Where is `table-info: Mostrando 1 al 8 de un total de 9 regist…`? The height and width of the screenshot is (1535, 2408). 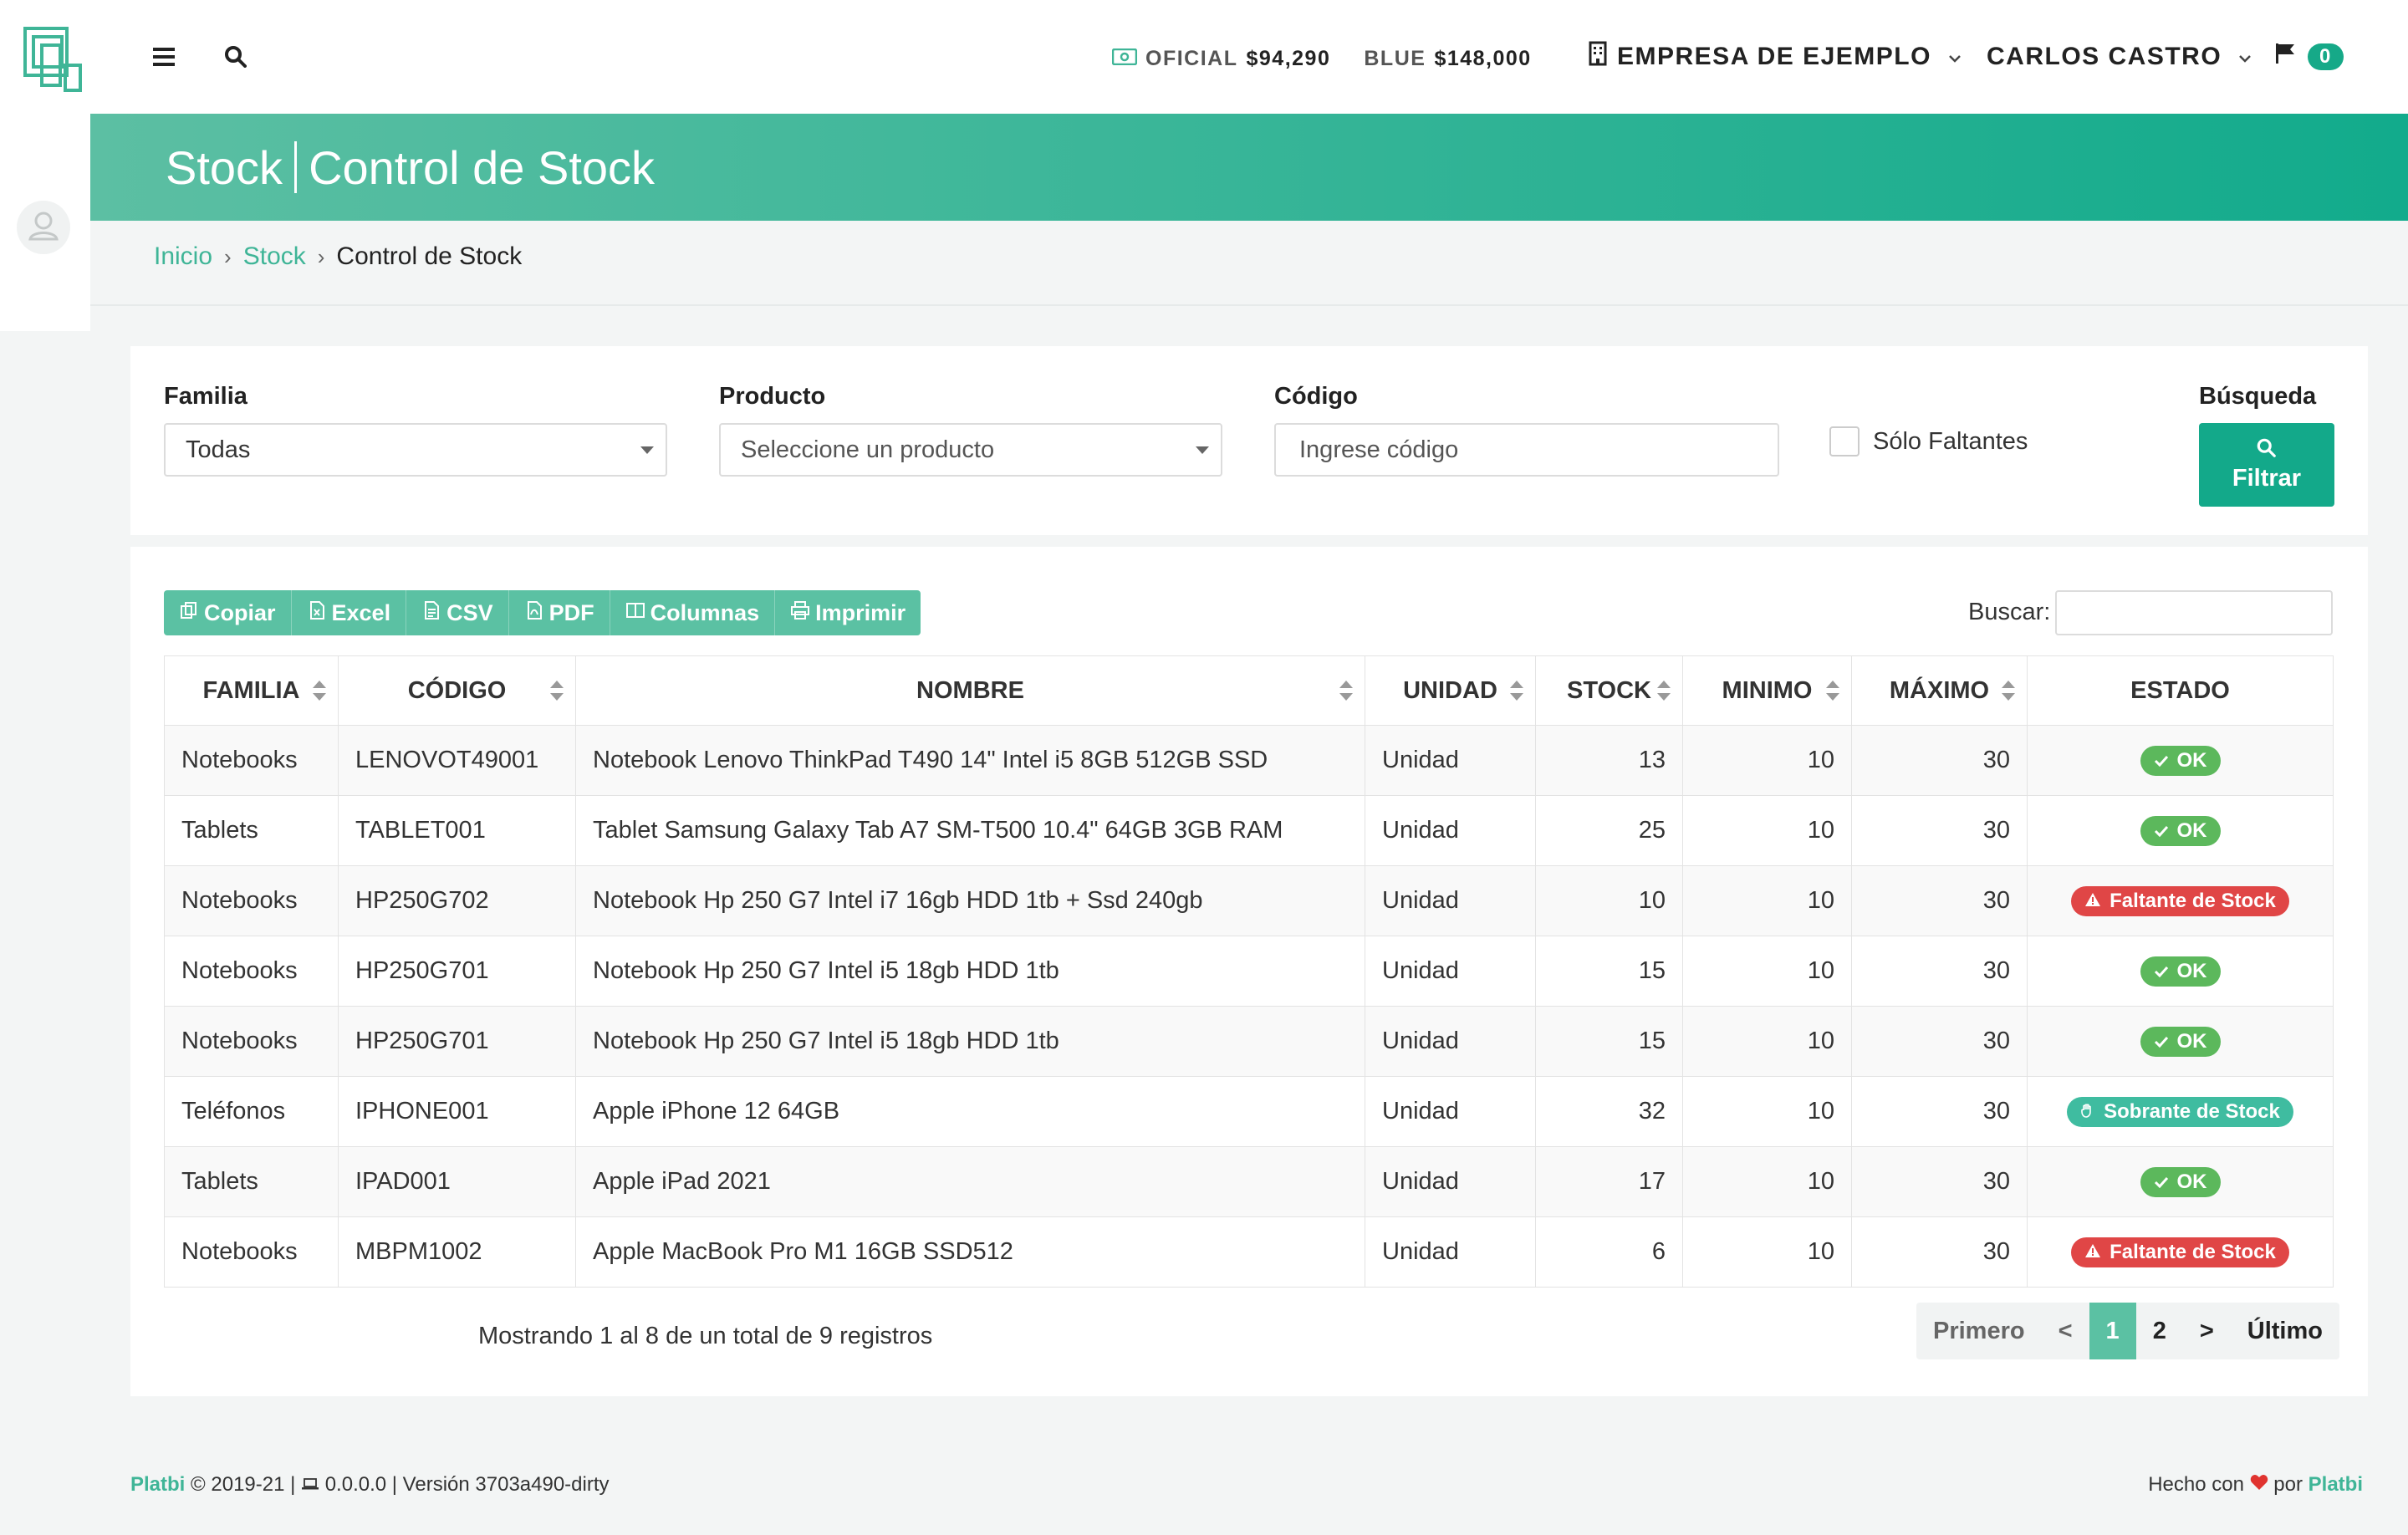 table-info: Mostrando 1 al 8 de un total de 9 regist… is located at coordinates (706, 1336).